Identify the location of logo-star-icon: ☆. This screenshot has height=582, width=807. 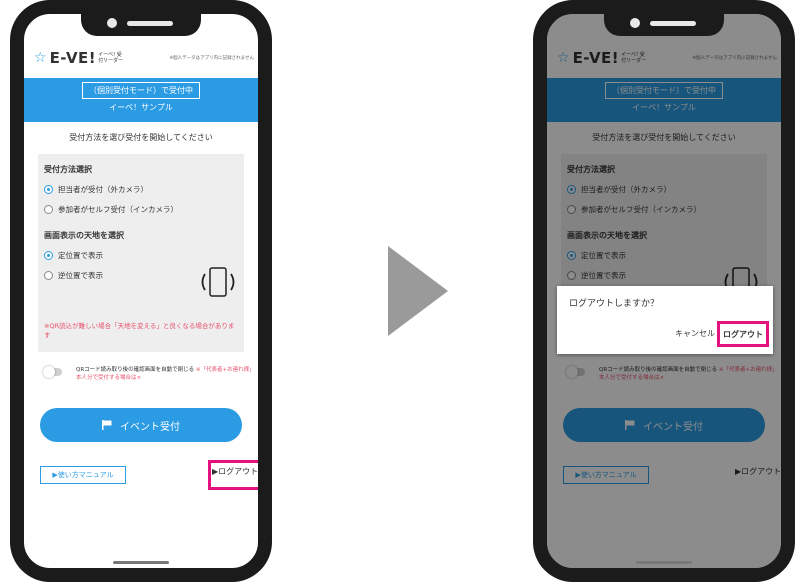
(40, 58).